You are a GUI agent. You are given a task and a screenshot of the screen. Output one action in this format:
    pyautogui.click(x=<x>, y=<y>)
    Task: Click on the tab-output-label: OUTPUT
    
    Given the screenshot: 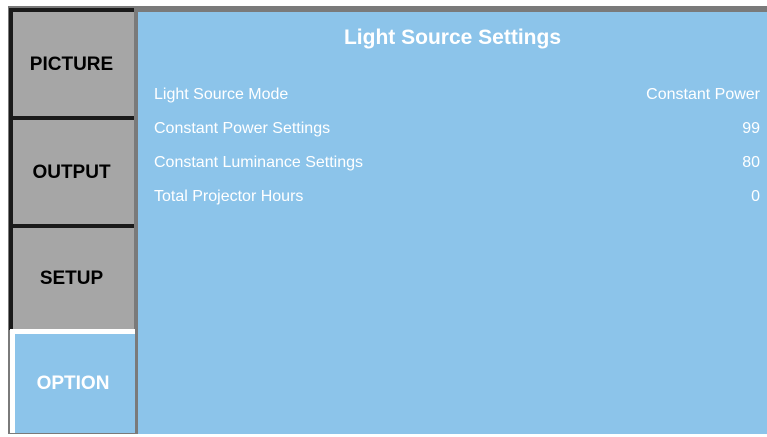 What is the action you would take?
    pyautogui.click(x=71, y=172)
    